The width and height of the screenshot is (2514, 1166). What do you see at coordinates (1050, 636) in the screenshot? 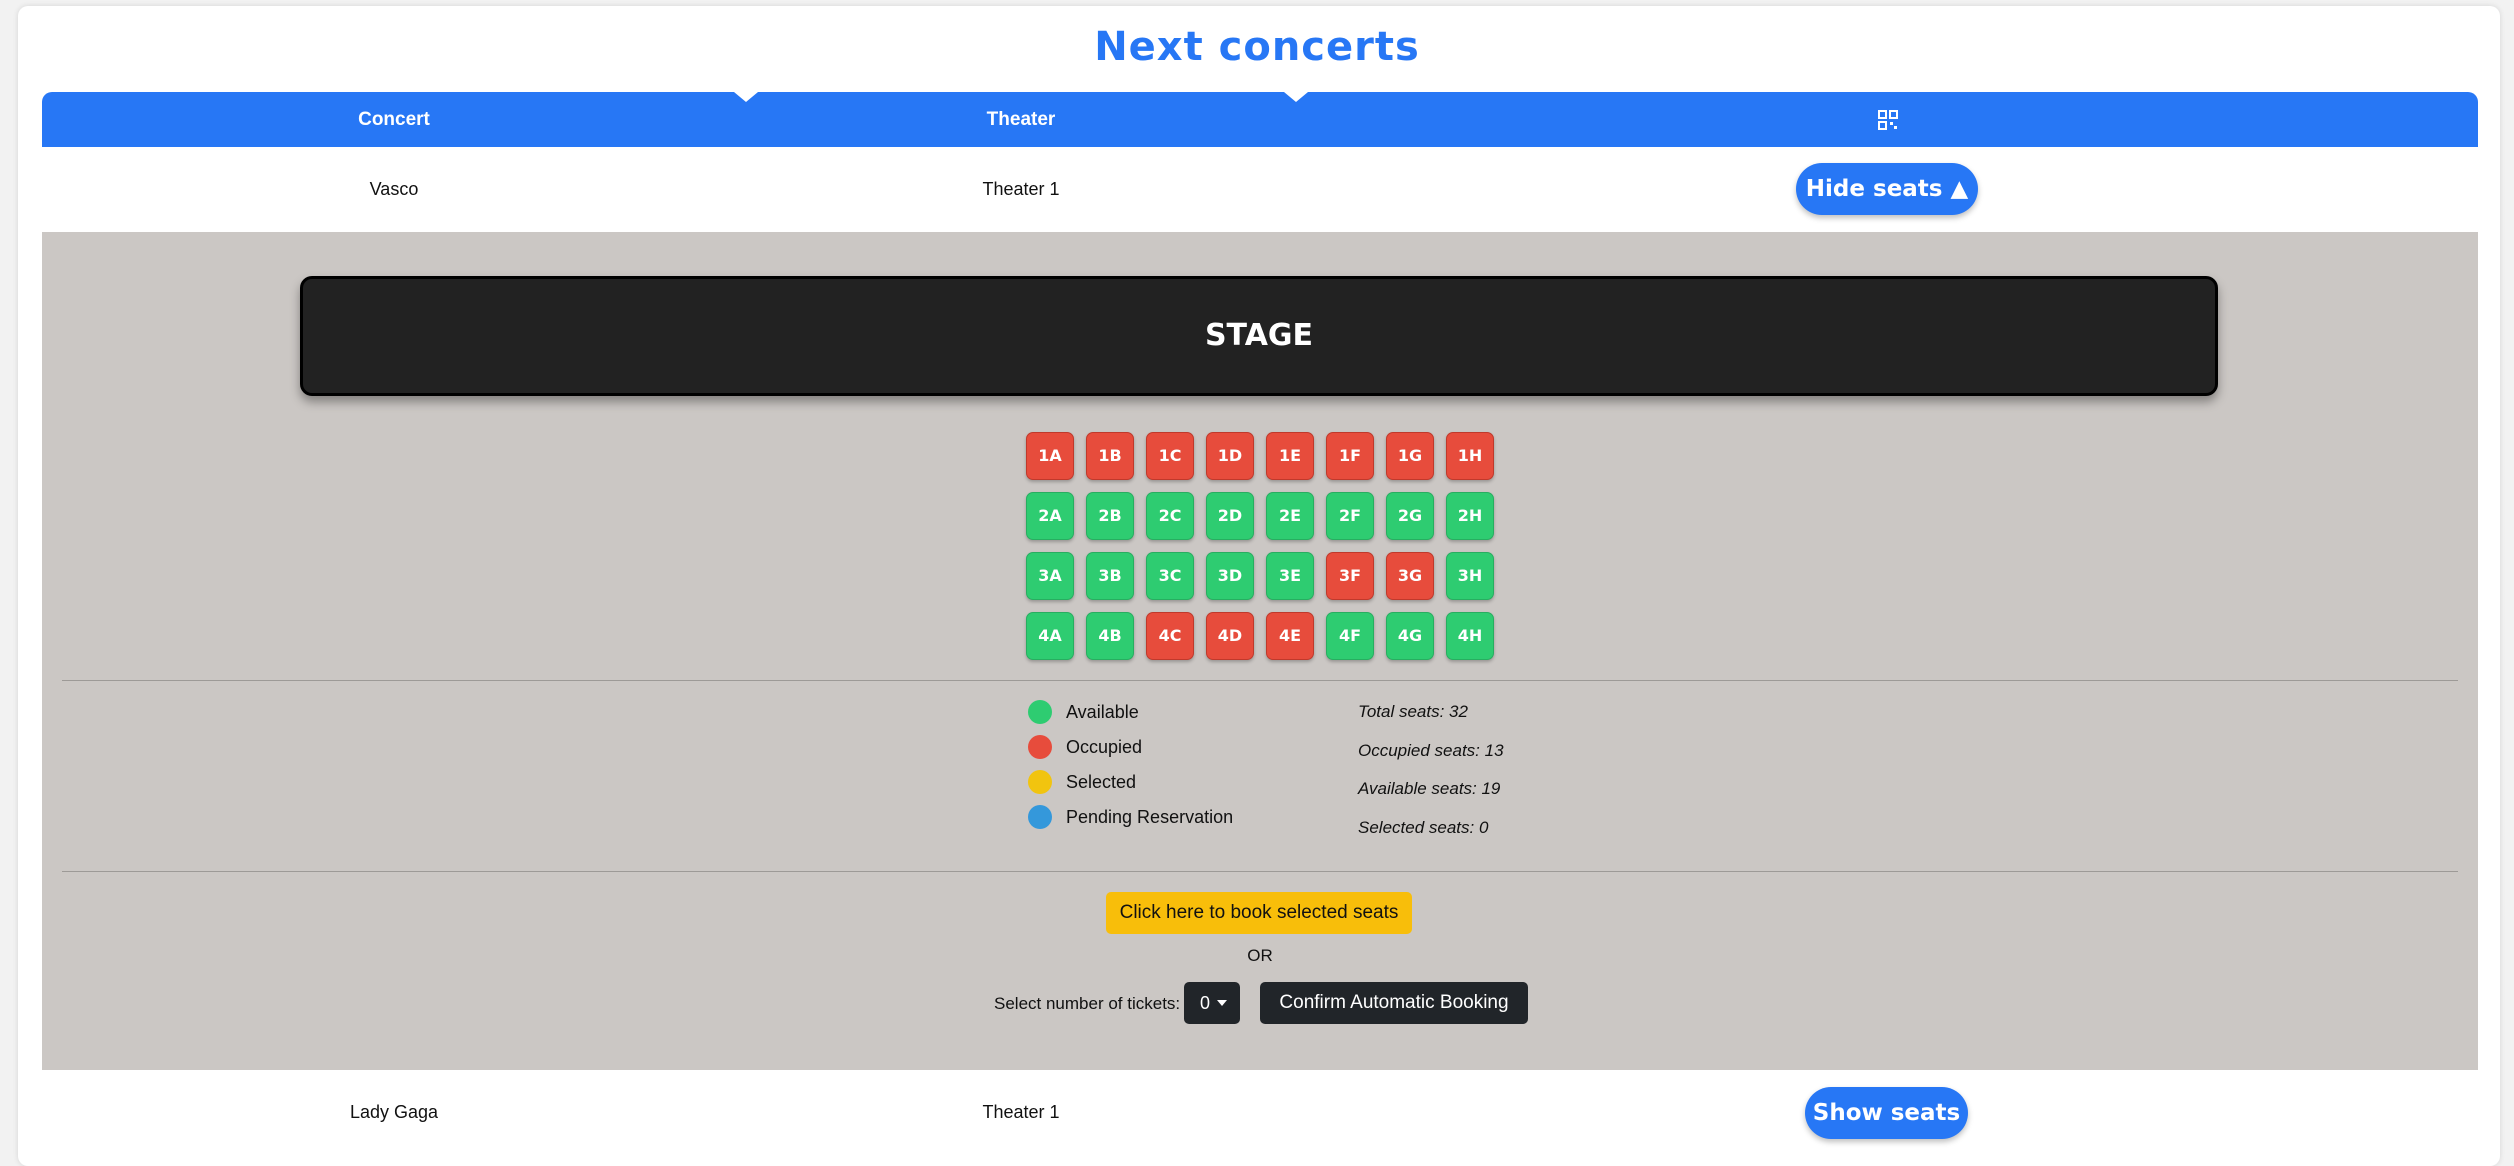
I see `seat-4A: 4A` at bounding box center [1050, 636].